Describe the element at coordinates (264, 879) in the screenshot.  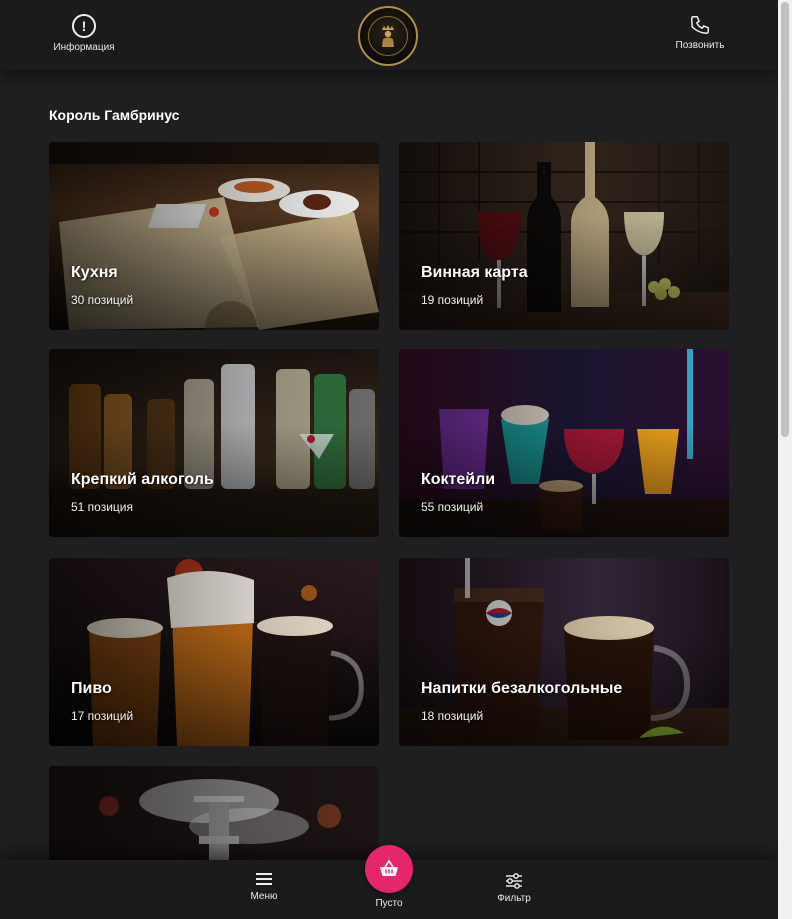
I see `hamburger-icon` at that location.